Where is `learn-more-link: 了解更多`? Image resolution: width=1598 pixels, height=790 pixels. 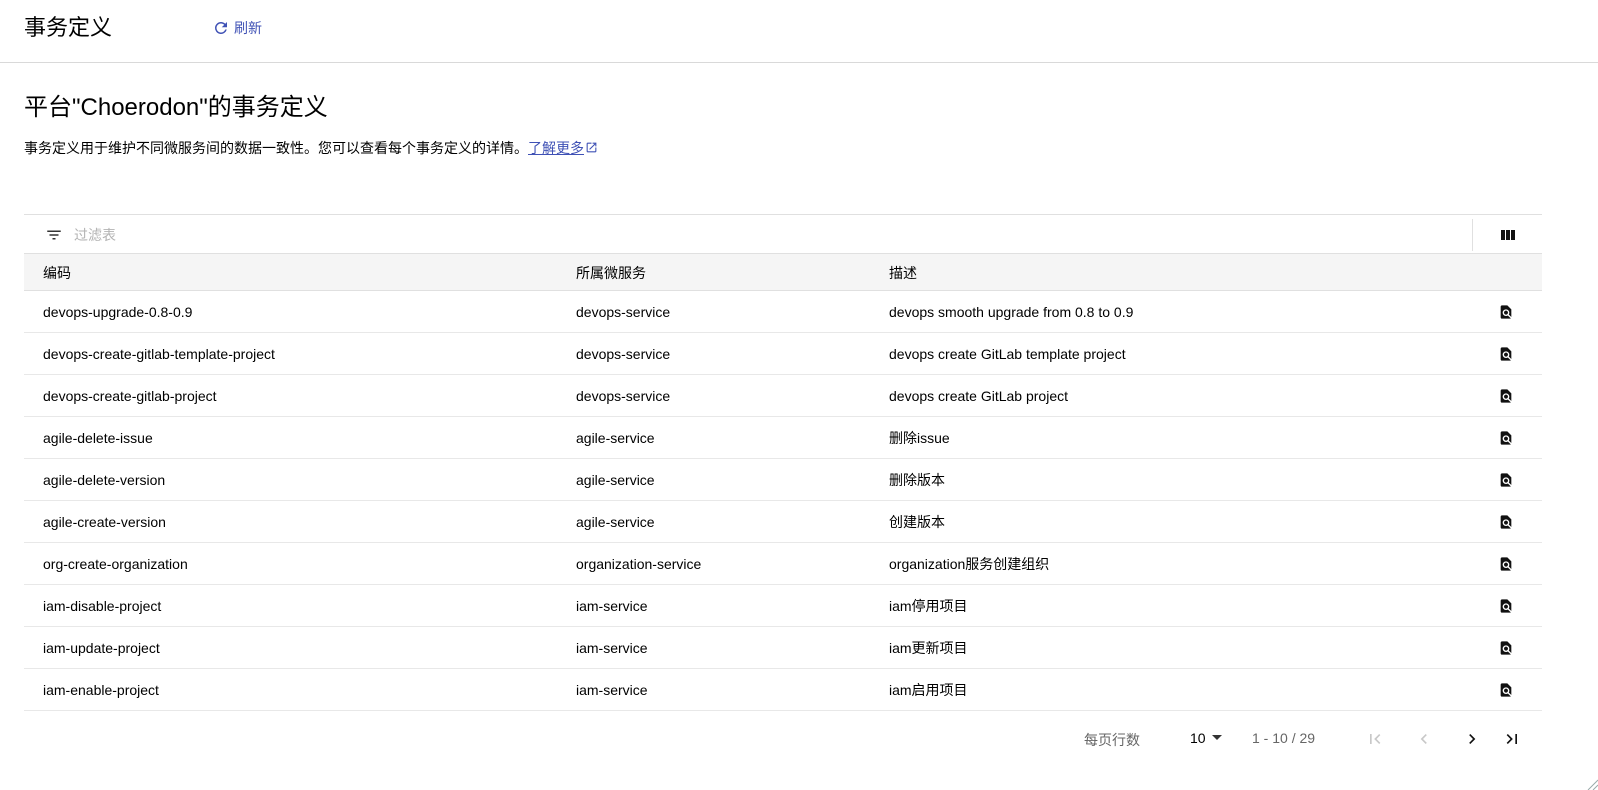
learn-more-link: 了解更多 is located at coordinates (563, 148).